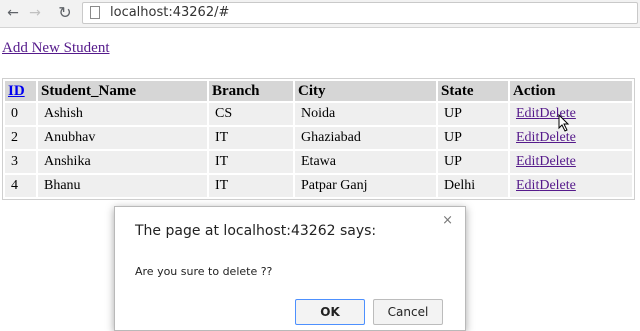 The image size is (640, 331). What do you see at coordinates (122, 91) in the screenshot?
I see `header-student-name: Student_Name` at bounding box center [122, 91].